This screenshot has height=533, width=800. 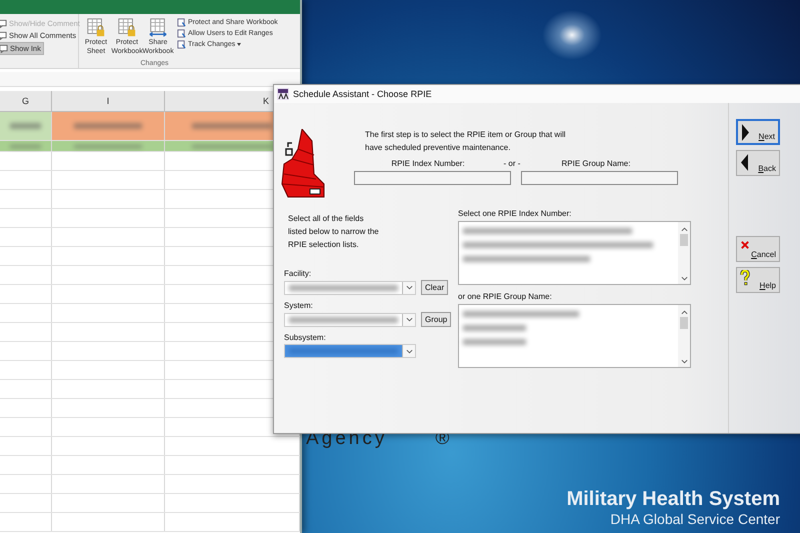 I want to click on instructions-text: Select all of the fields listed below to narrow the RPIE selection lists., so click(x=334, y=232).